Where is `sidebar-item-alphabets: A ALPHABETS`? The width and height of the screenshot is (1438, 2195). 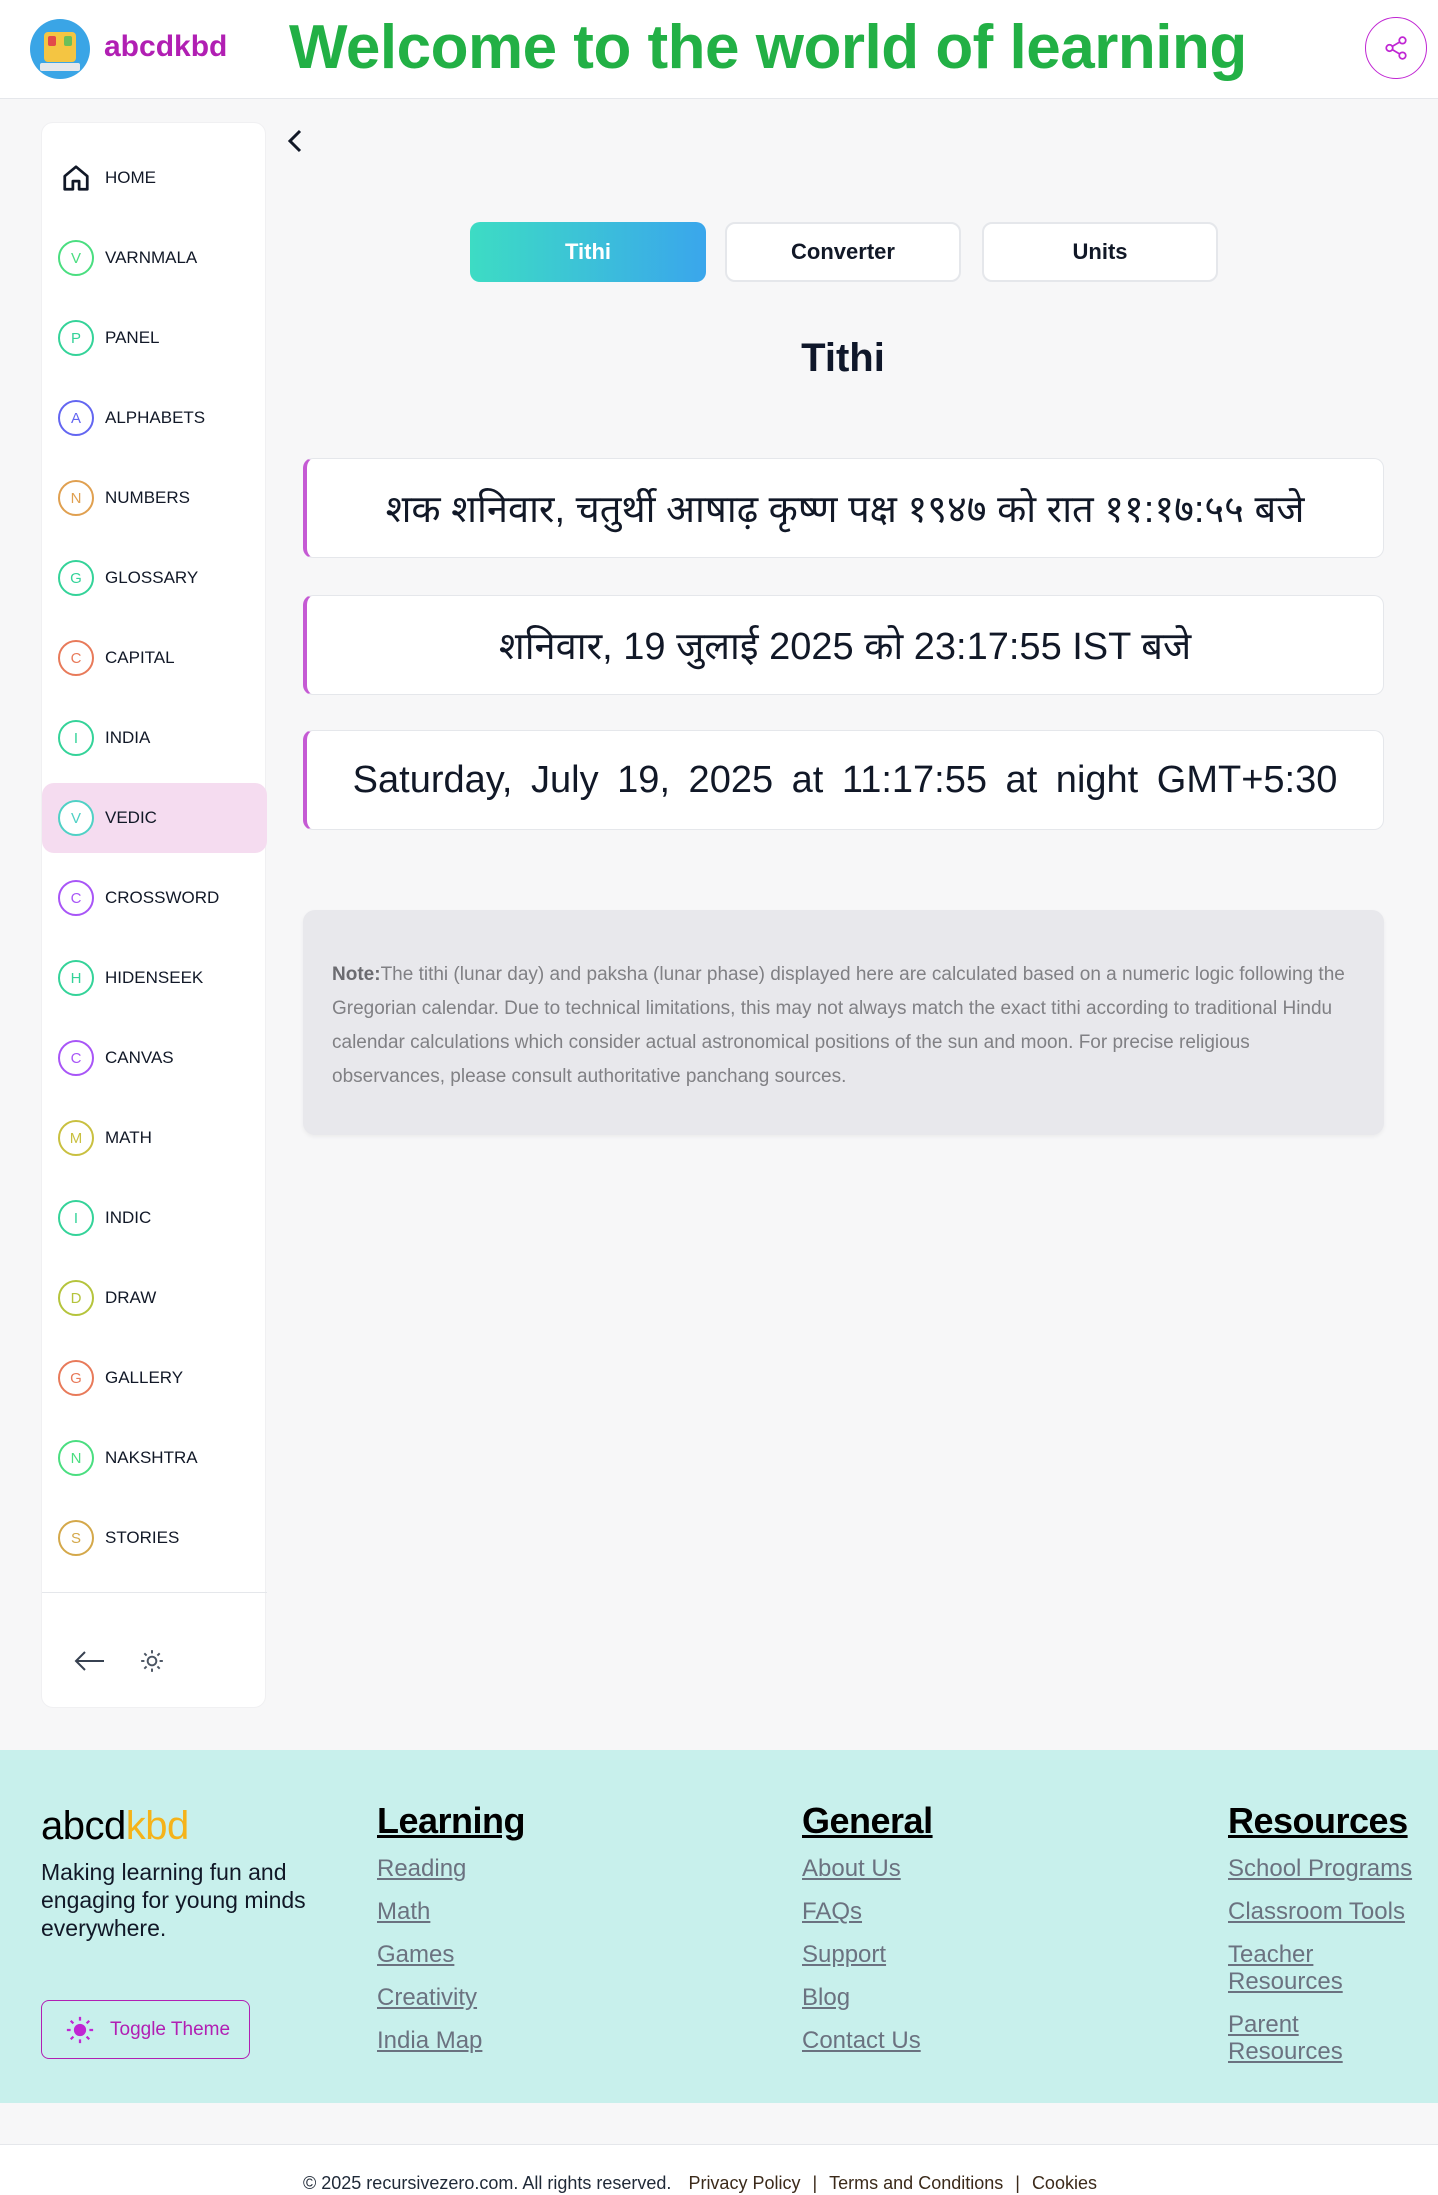 sidebar-item-alphabets: A ALPHABETS is located at coordinates (154, 418).